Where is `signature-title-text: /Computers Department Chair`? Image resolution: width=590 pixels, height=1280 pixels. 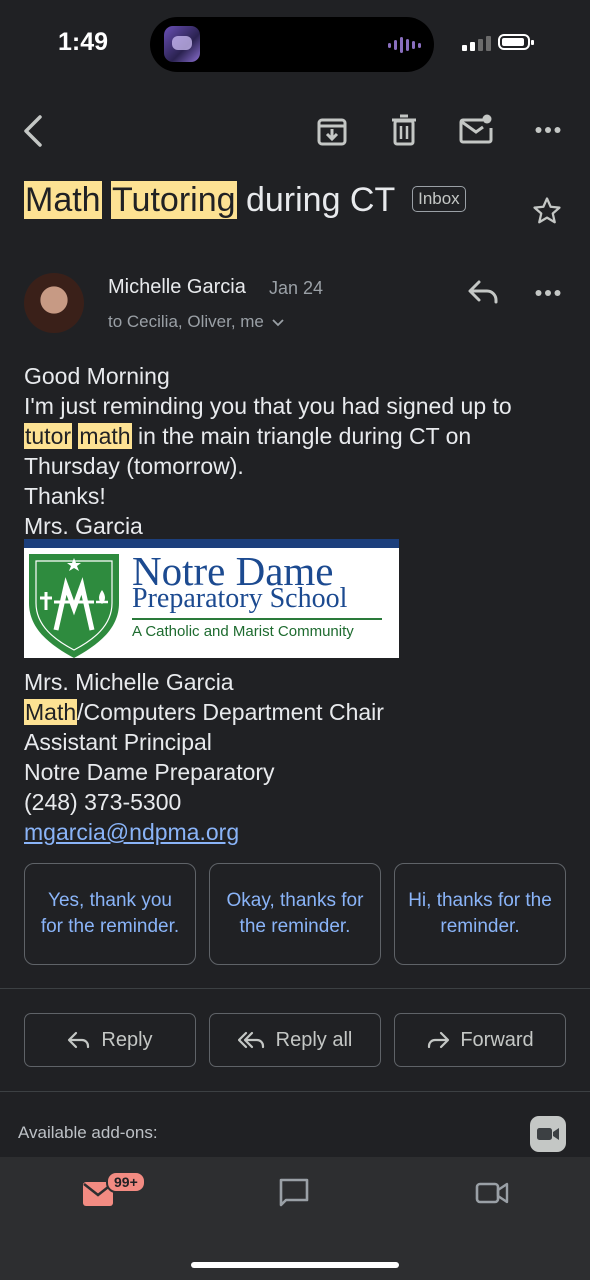
signature-title-text: /Computers Department Chair is located at coordinates (230, 712).